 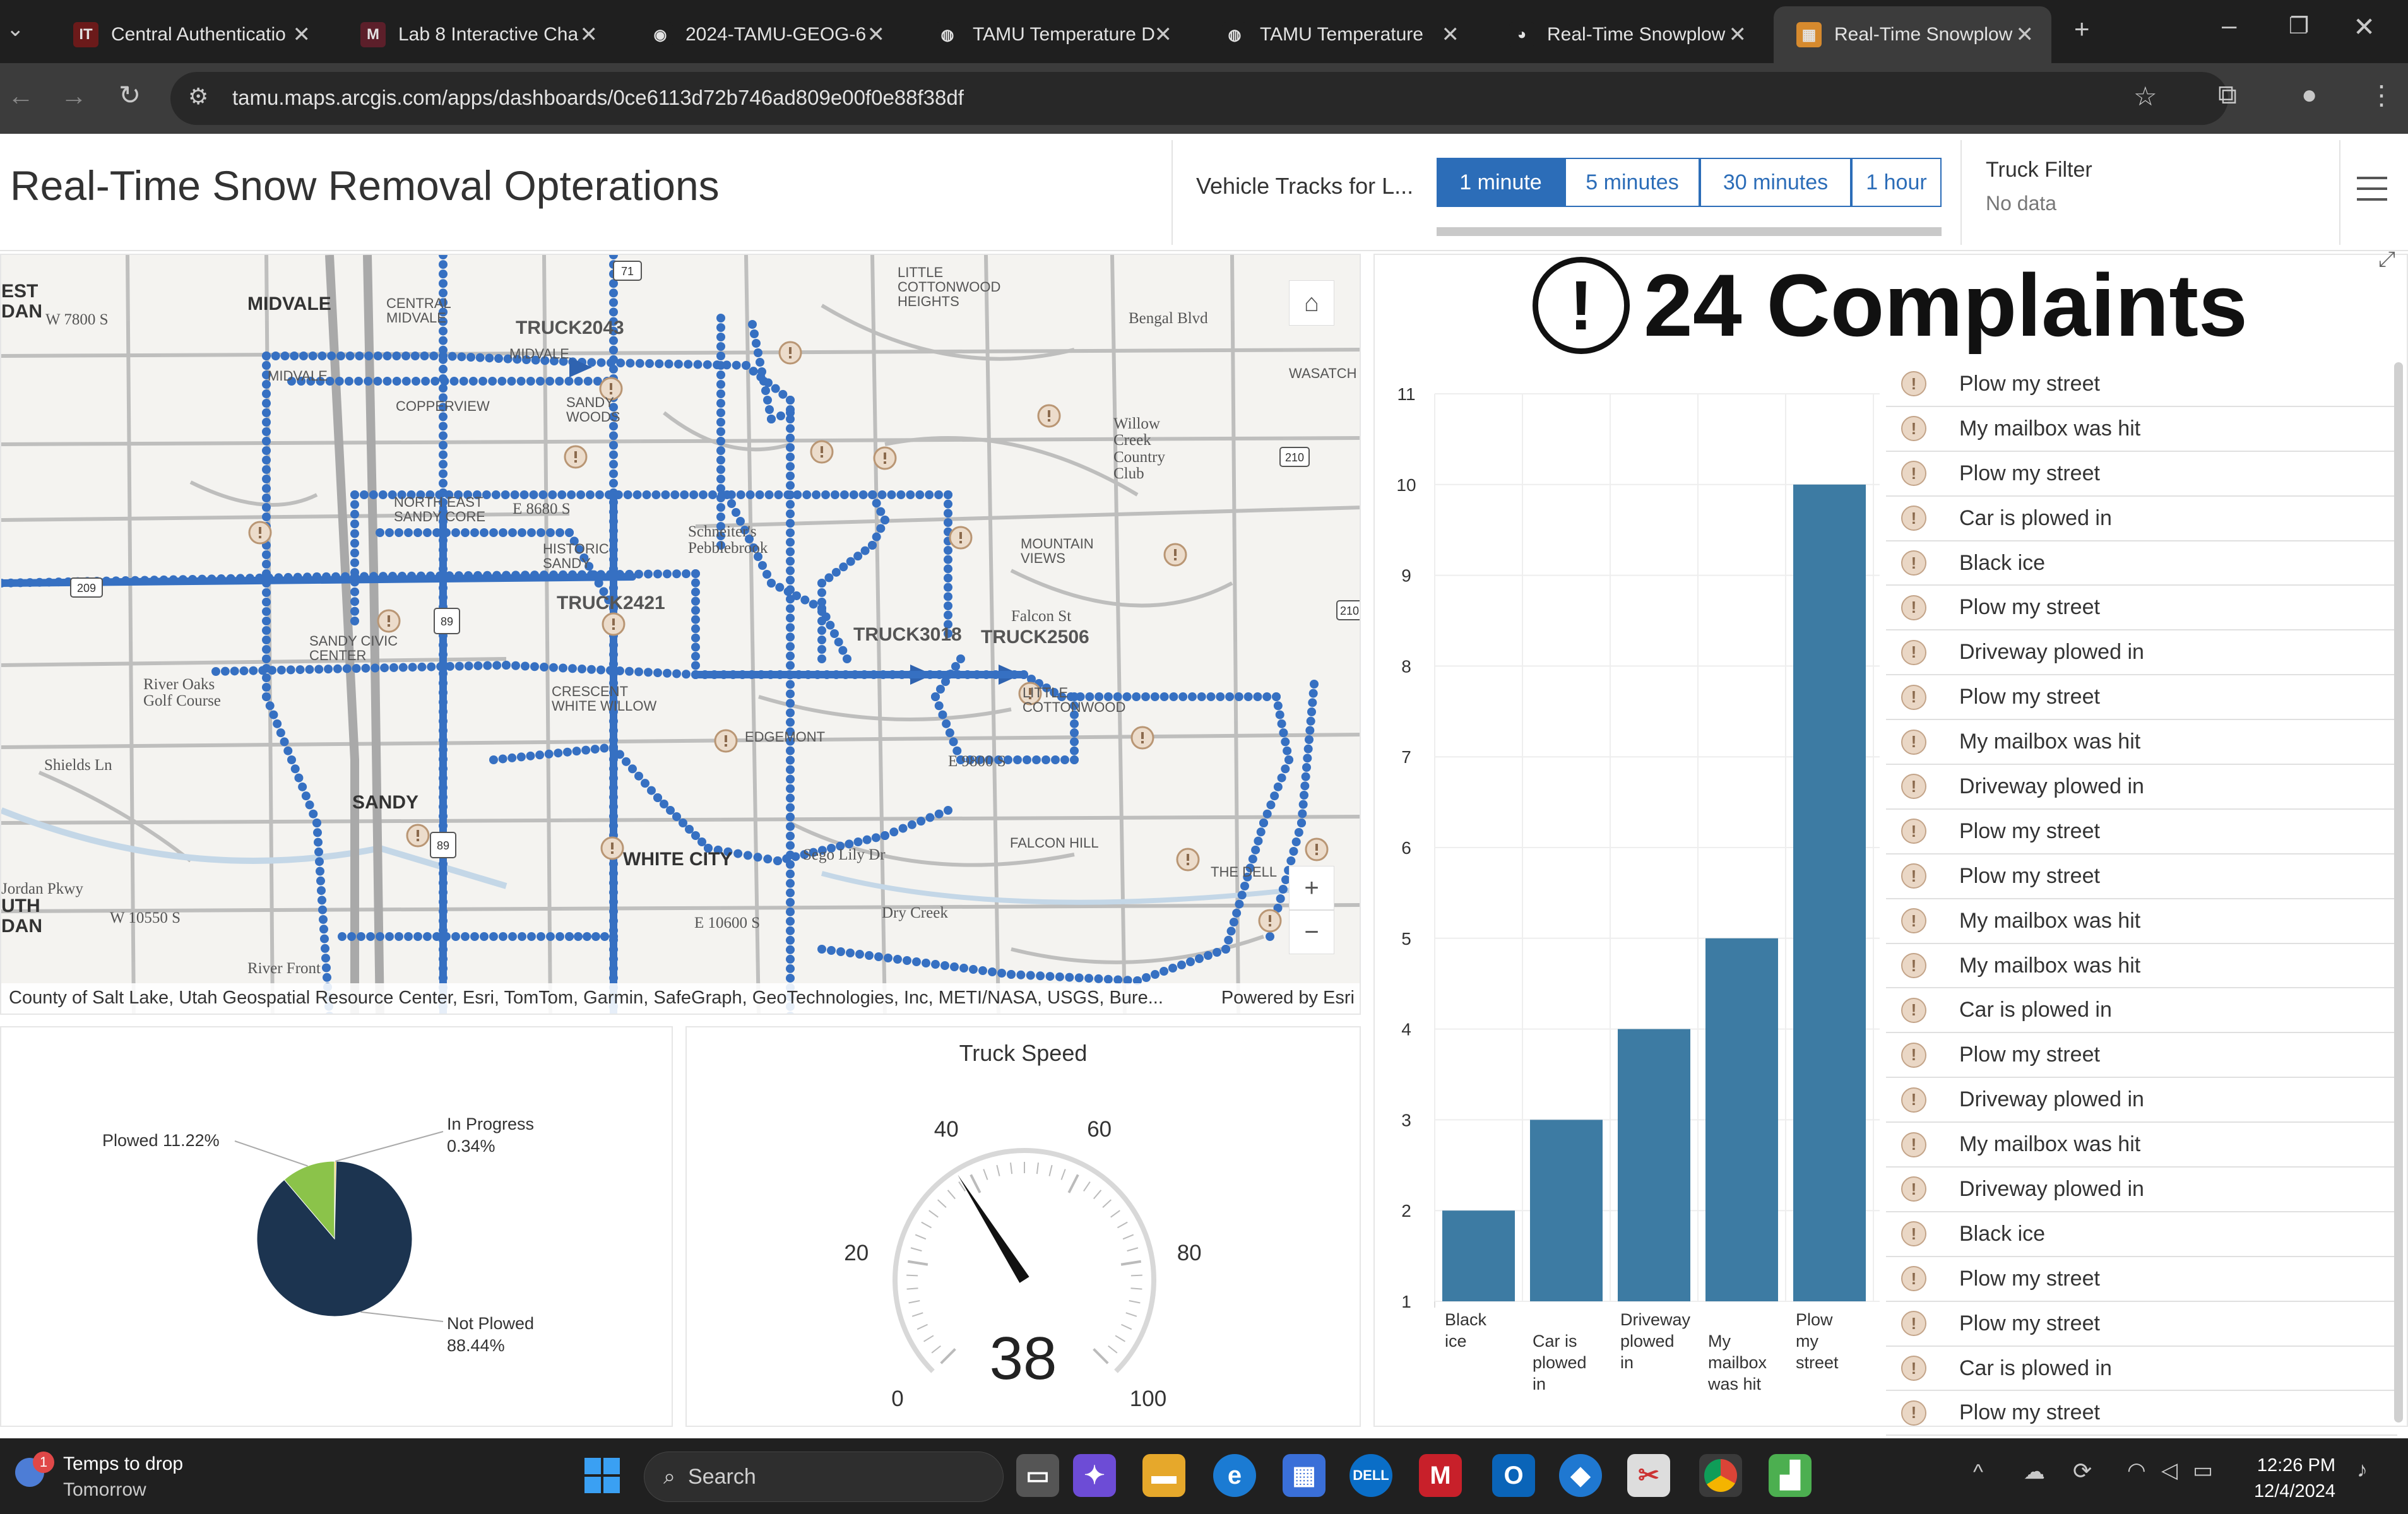 What do you see at coordinates (2136, 1471) in the screenshot?
I see `wifi-icon: ◠` at bounding box center [2136, 1471].